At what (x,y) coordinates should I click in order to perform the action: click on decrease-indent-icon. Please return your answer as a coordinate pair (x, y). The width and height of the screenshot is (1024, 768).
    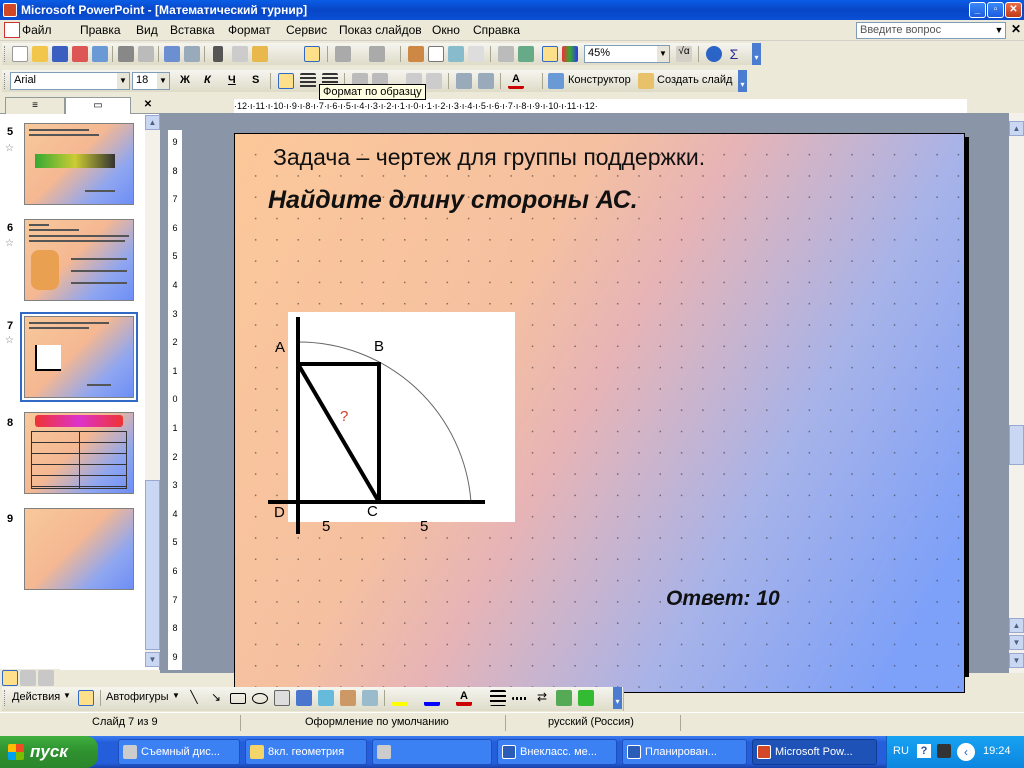
    Looking at the image, I should click on (464, 81).